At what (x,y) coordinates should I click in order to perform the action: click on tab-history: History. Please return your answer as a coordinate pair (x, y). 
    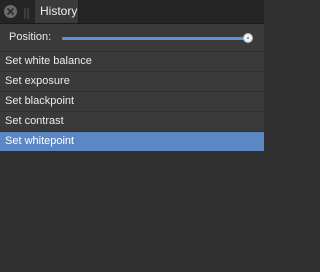
    Looking at the image, I should click on (57, 11).